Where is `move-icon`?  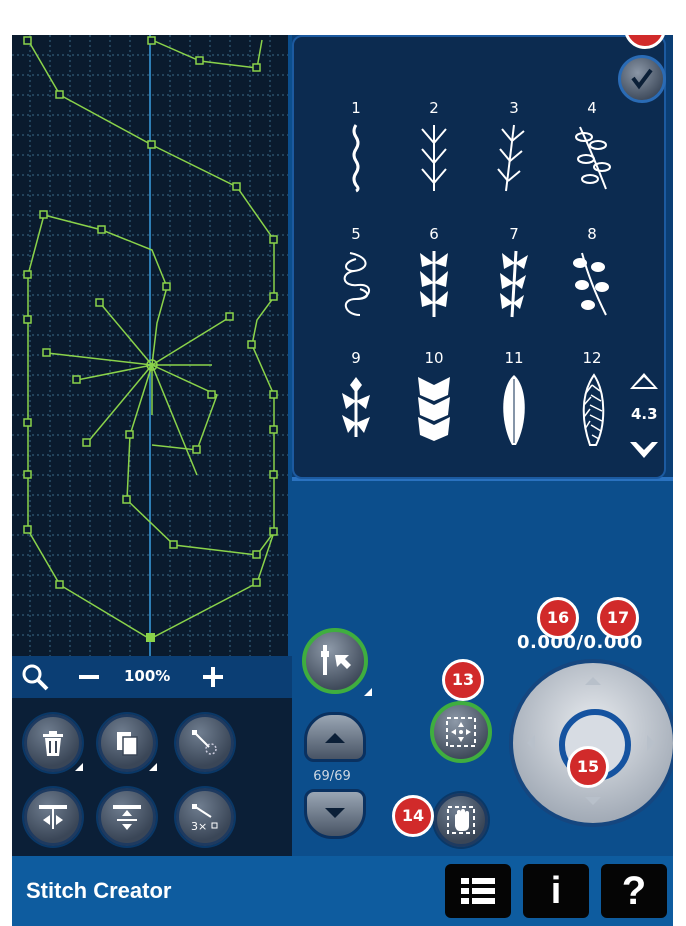 move-icon is located at coordinates (461, 732).